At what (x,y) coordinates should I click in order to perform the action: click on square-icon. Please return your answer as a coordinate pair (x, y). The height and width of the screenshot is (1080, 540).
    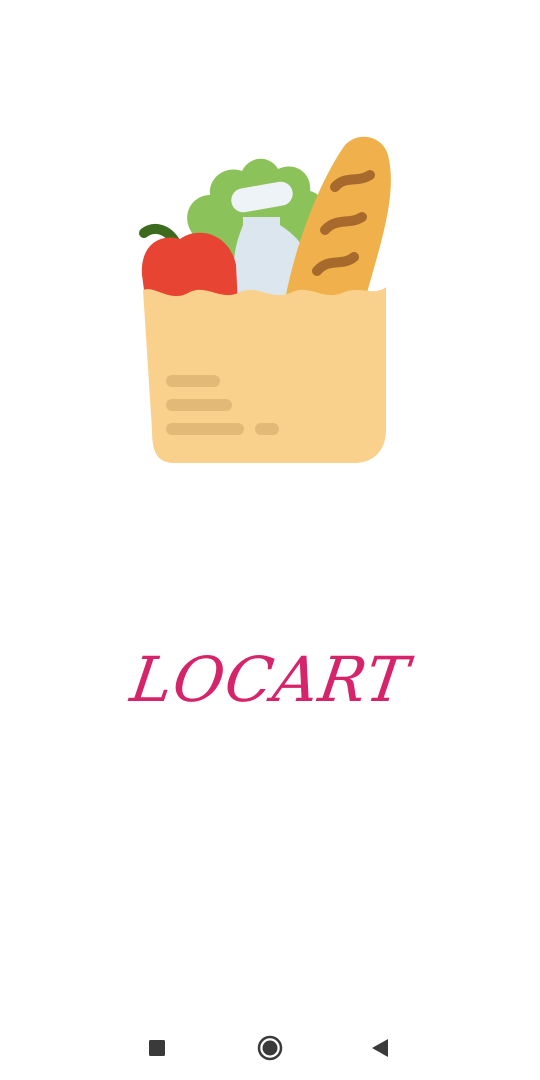
    Looking at the image, I should click on (157, 1048).